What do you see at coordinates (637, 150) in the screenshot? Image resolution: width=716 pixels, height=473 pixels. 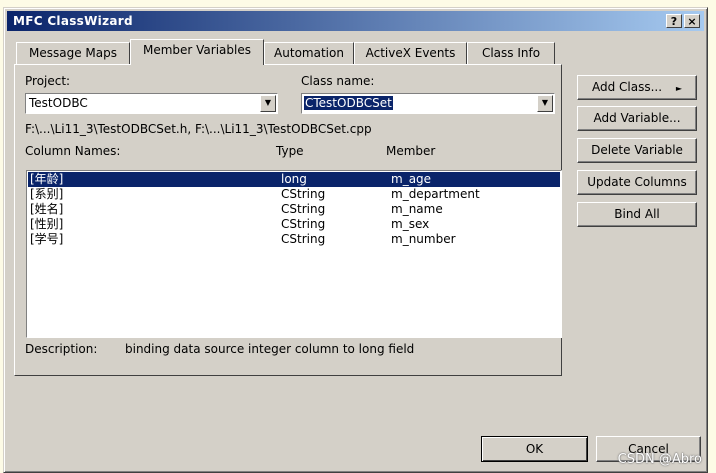 I see `delete-variable-button: Delete Variable` at bounding box center [637, 150].